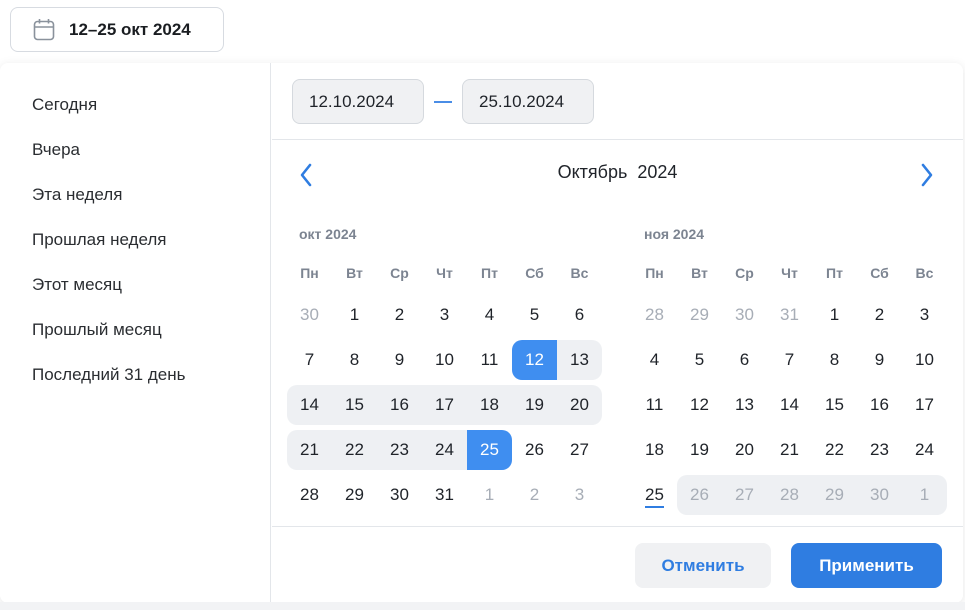 Image resolution: width=965 pixels, height=610 pixels. Describe the element at coordinates (399, 273) in the screenshot. I see `weekday-label: Ср` at that location.